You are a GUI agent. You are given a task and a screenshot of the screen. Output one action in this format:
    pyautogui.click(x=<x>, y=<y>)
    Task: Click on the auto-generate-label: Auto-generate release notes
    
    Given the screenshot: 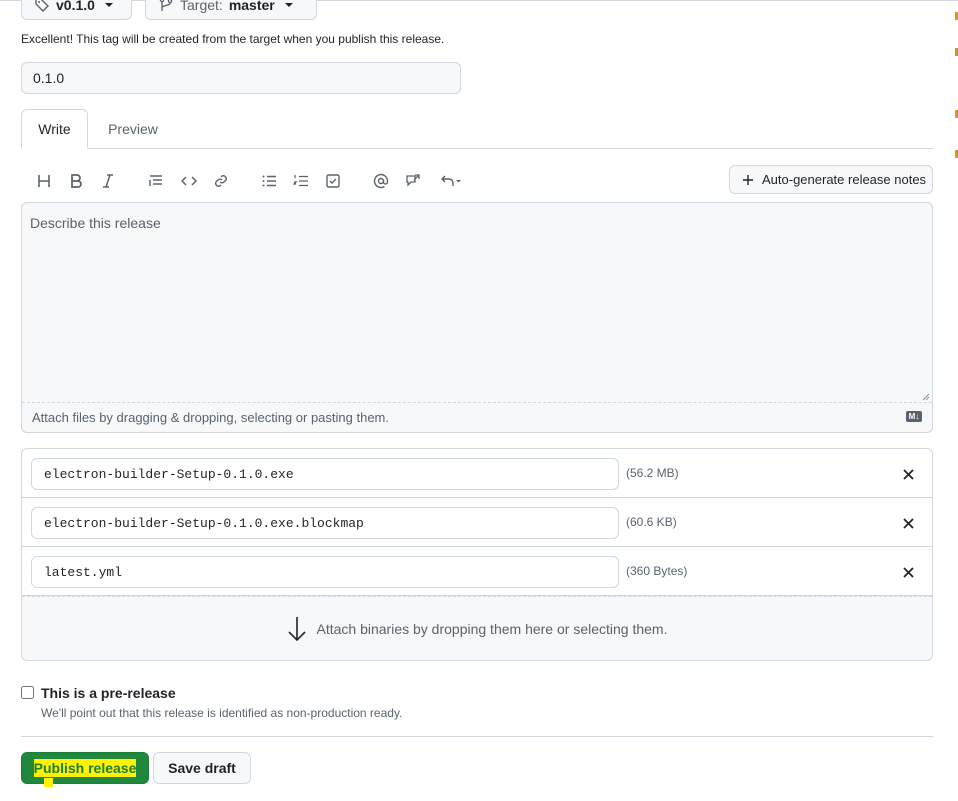 What is the action you would take?
    pyautogui.click(x=844, y=179)
    